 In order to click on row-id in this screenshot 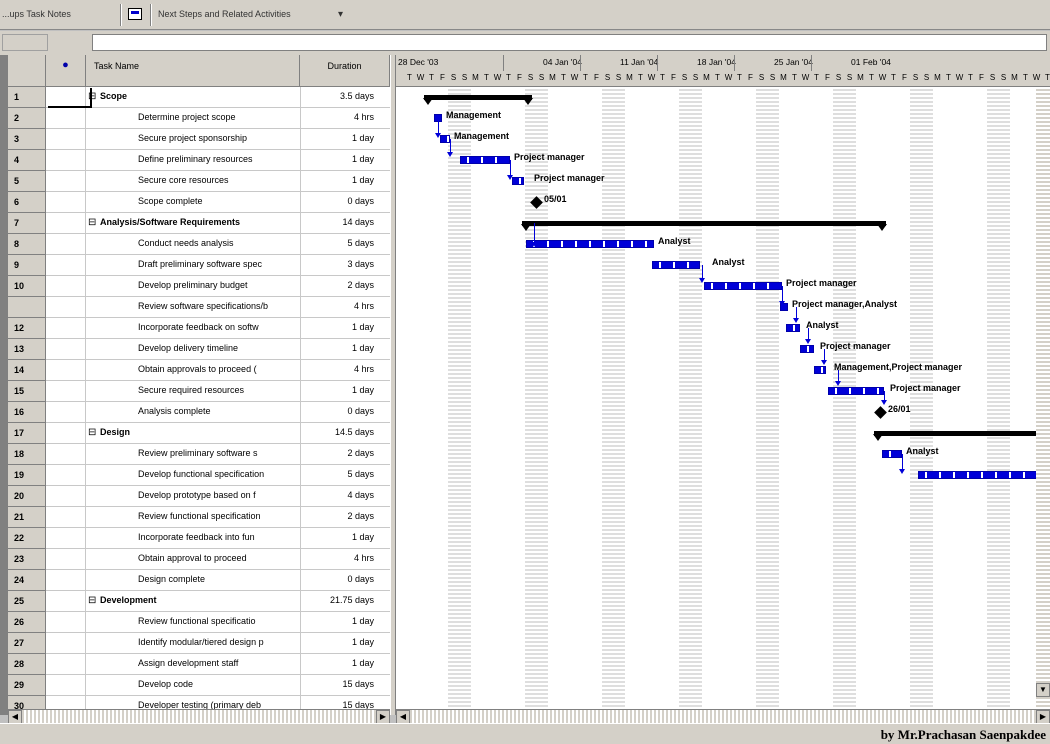, I will do `click(27, 307)`.